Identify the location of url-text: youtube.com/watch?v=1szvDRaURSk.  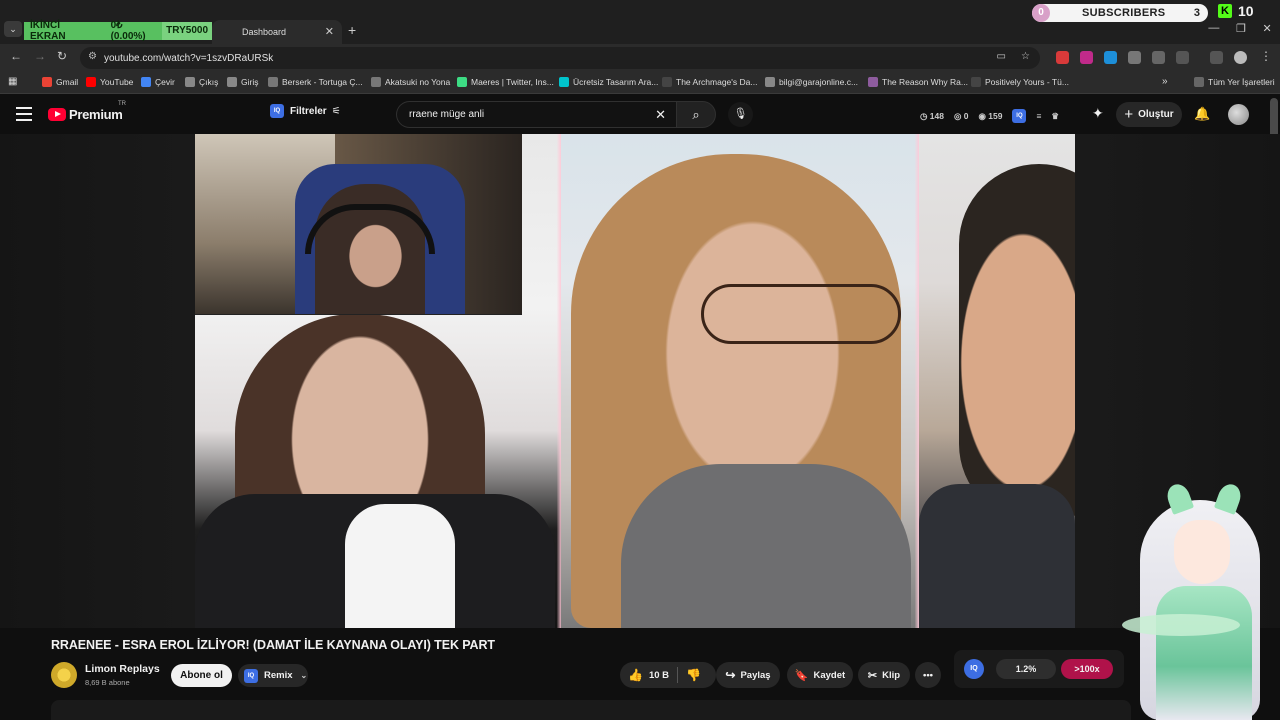
(189, 58).